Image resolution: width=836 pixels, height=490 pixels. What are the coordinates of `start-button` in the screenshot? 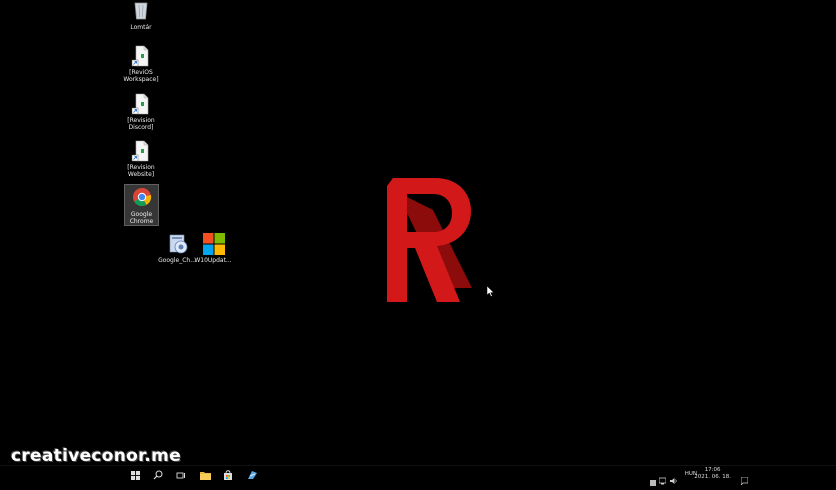 It's located at (135, 475).